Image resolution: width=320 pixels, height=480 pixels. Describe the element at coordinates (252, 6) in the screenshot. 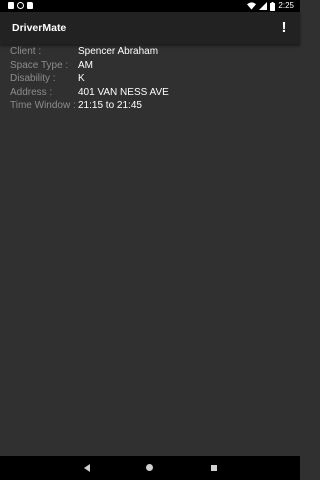

I see `wifi-icon` at that location.